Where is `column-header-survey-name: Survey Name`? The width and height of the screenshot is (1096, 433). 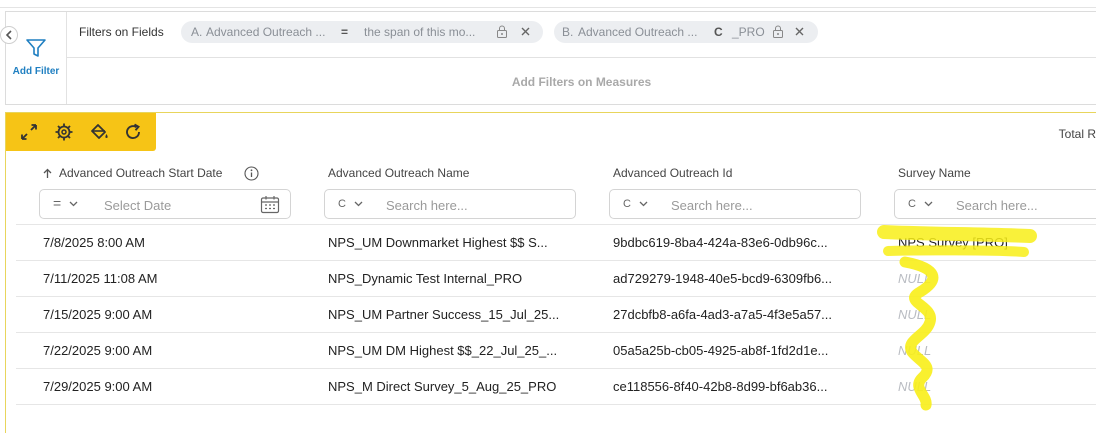 column-header-survey-name: Survey Name is located at coordinates (934, 173).